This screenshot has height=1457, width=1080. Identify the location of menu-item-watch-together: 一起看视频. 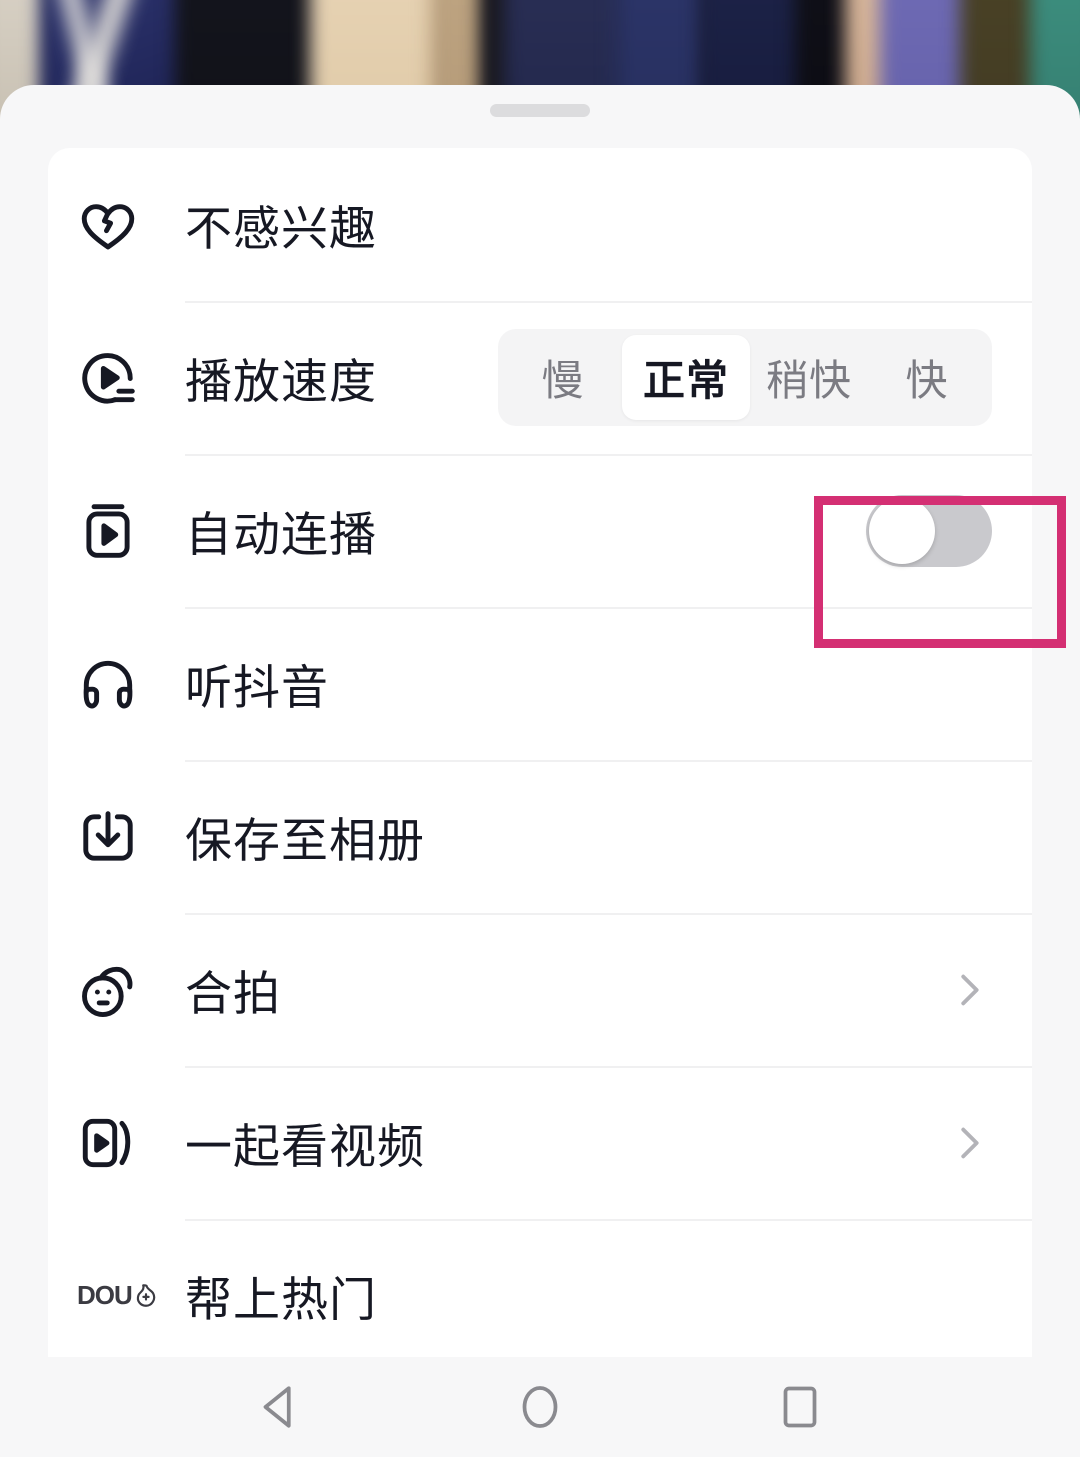
(540, 1142).